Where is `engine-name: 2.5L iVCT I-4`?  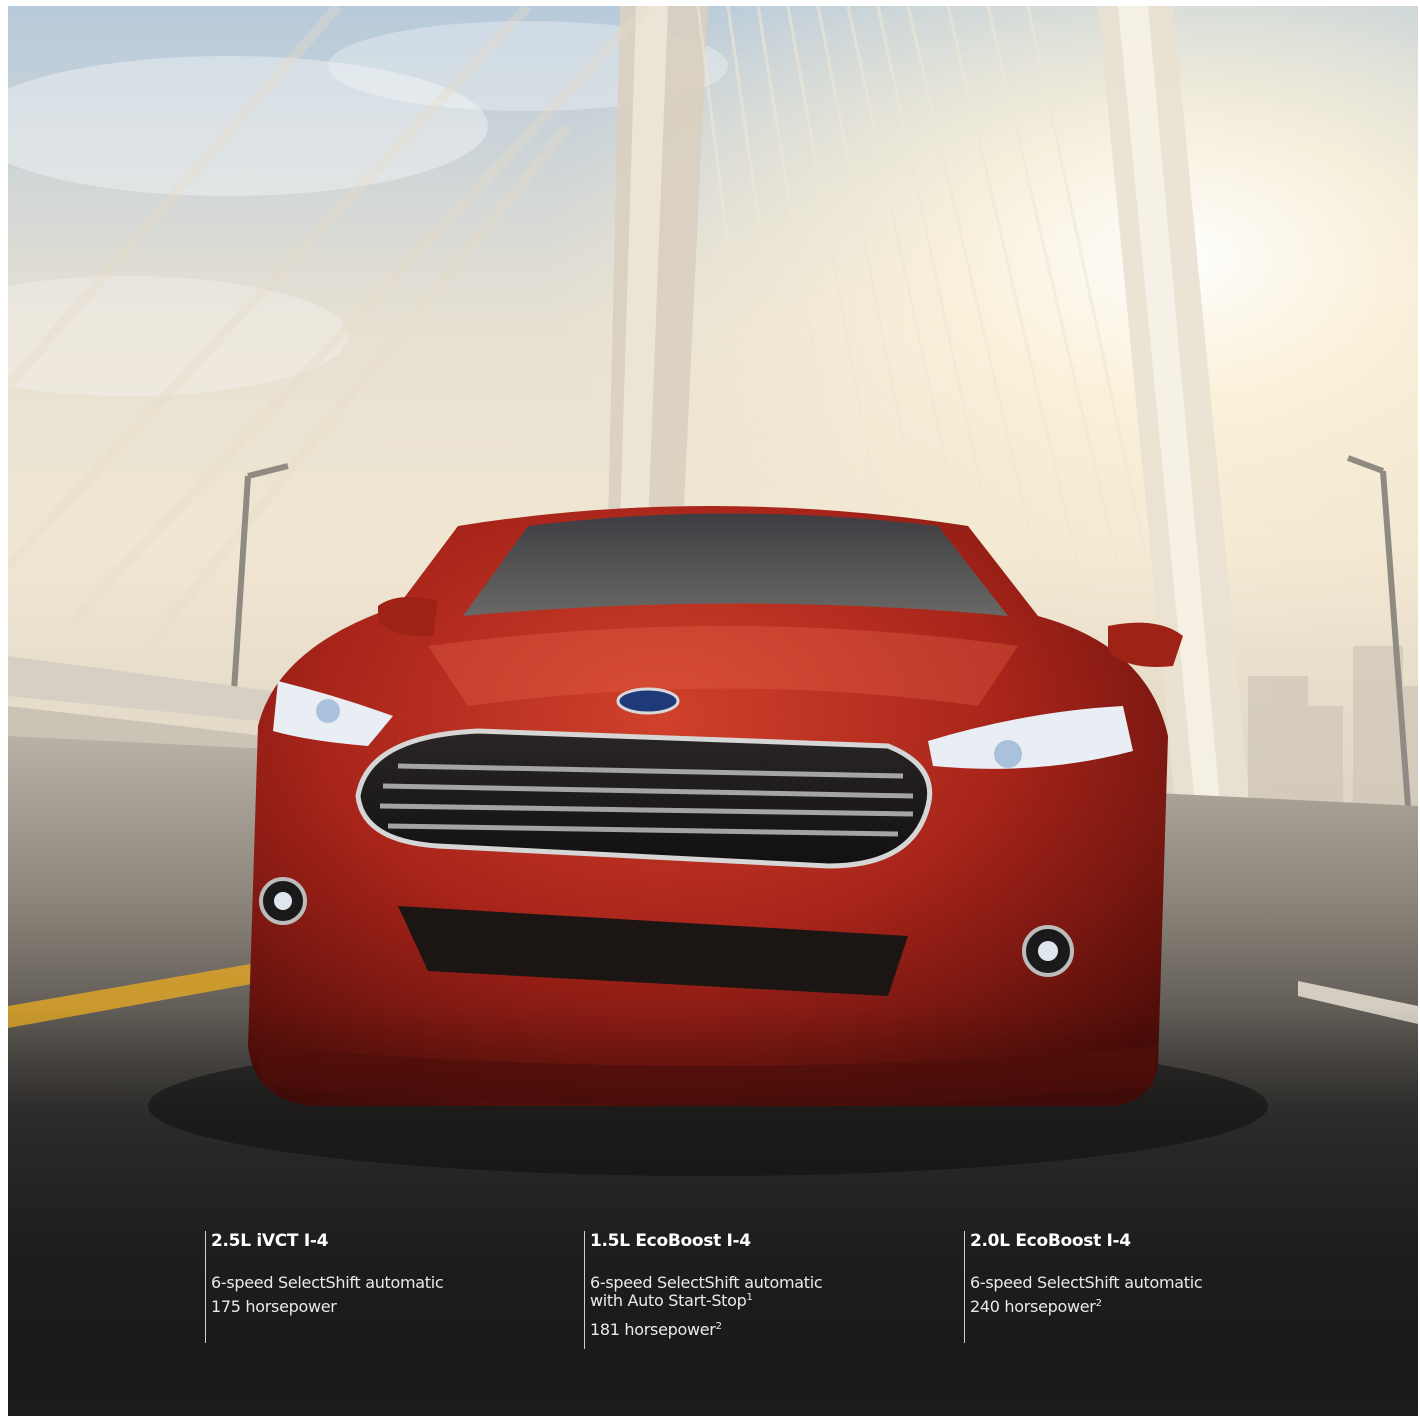 engine-name: 2.5L iVCT I-4 is located at coordinates (270, 1241).